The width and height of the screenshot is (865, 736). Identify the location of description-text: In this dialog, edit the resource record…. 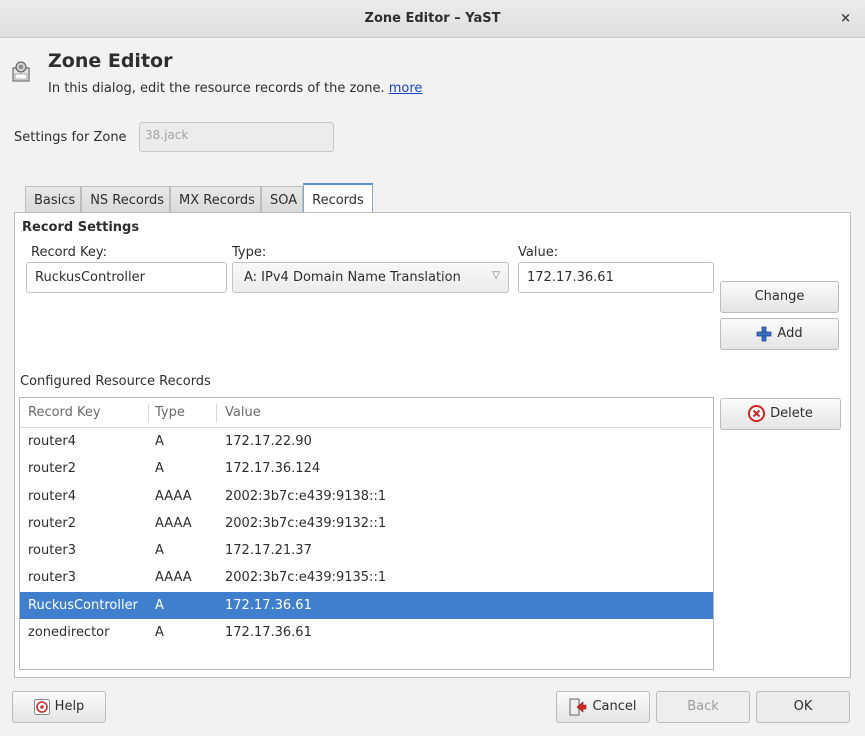
(216, 88).